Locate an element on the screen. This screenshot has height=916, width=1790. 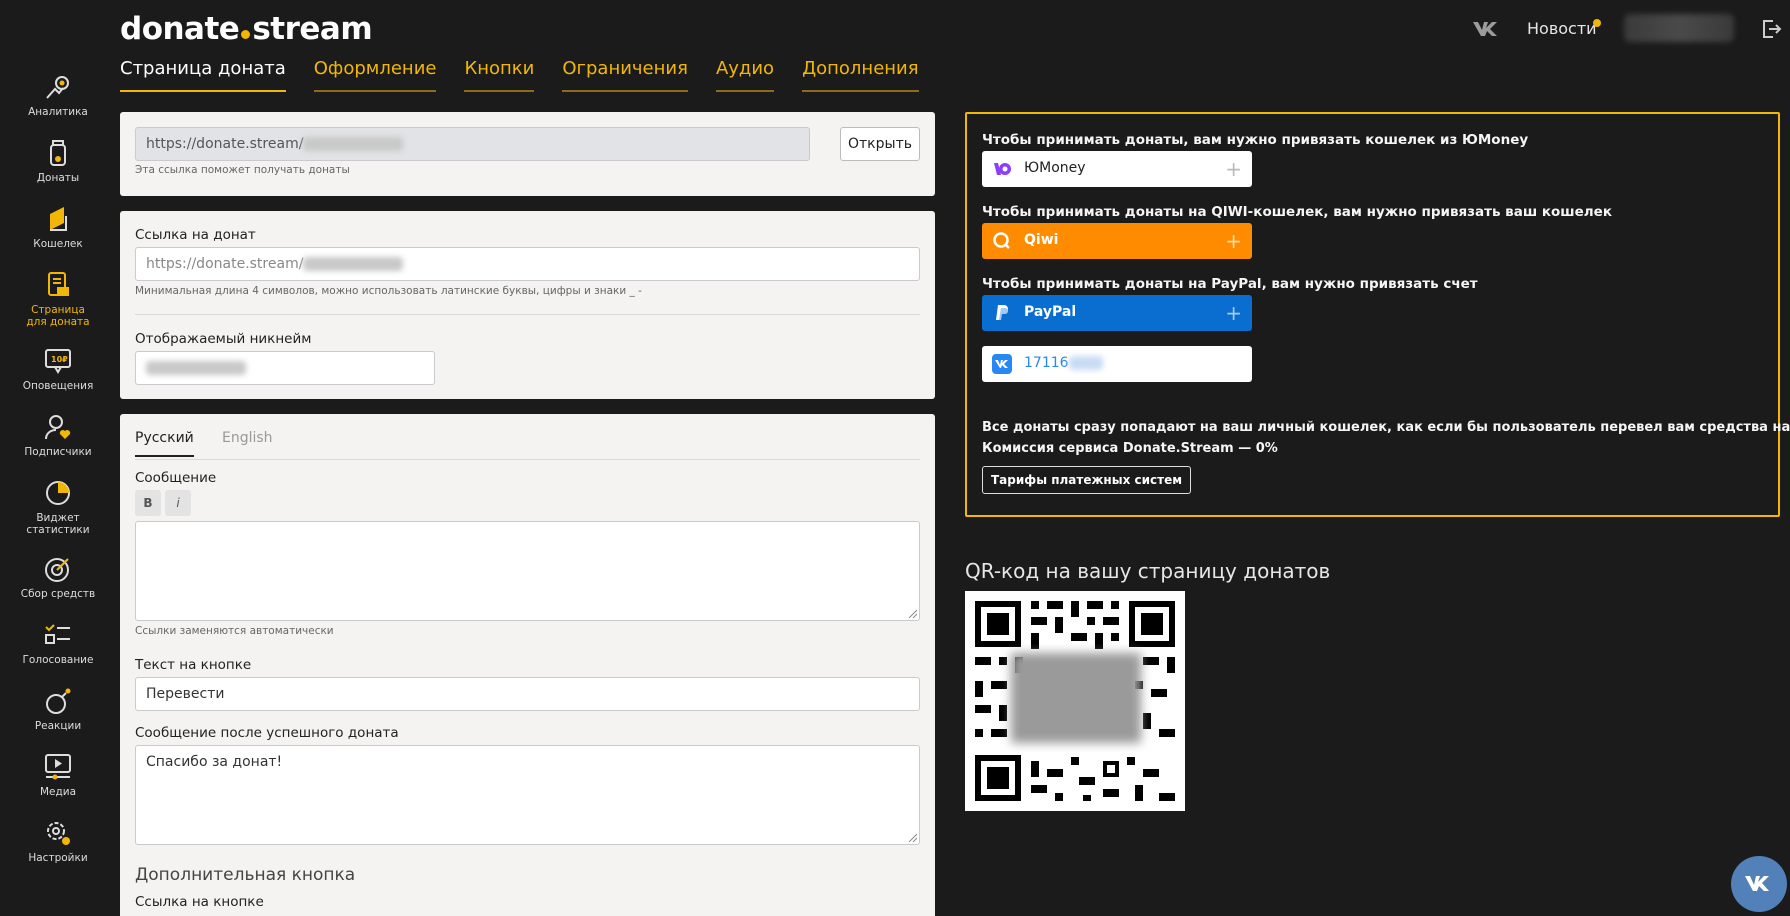
extra-button-link-label: Ссылка на кнопке is located at coordinates (199, 902).